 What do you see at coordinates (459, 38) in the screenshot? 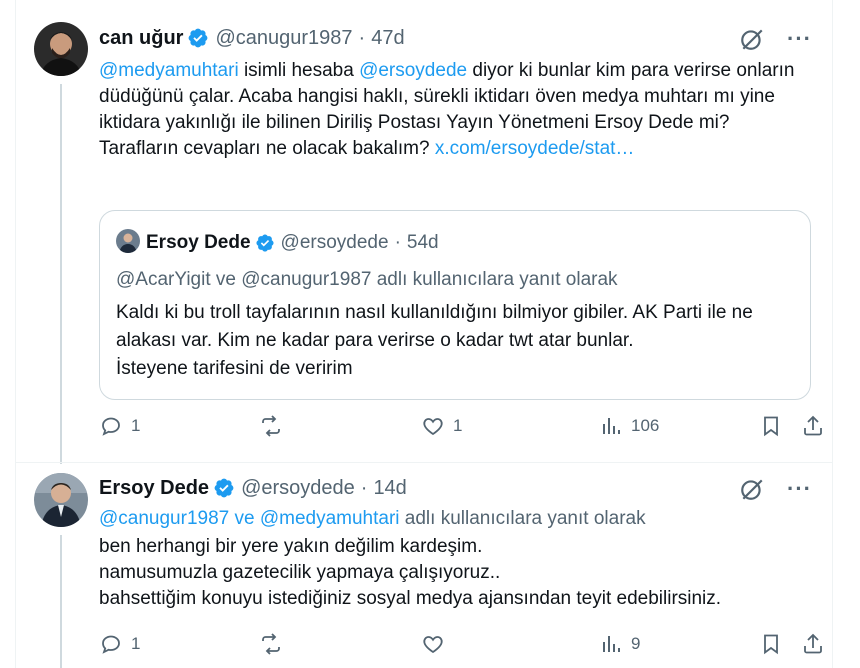
I see `tweet-header: can uğur @canugur1987 · 47d` at bounding box center [459, 38].